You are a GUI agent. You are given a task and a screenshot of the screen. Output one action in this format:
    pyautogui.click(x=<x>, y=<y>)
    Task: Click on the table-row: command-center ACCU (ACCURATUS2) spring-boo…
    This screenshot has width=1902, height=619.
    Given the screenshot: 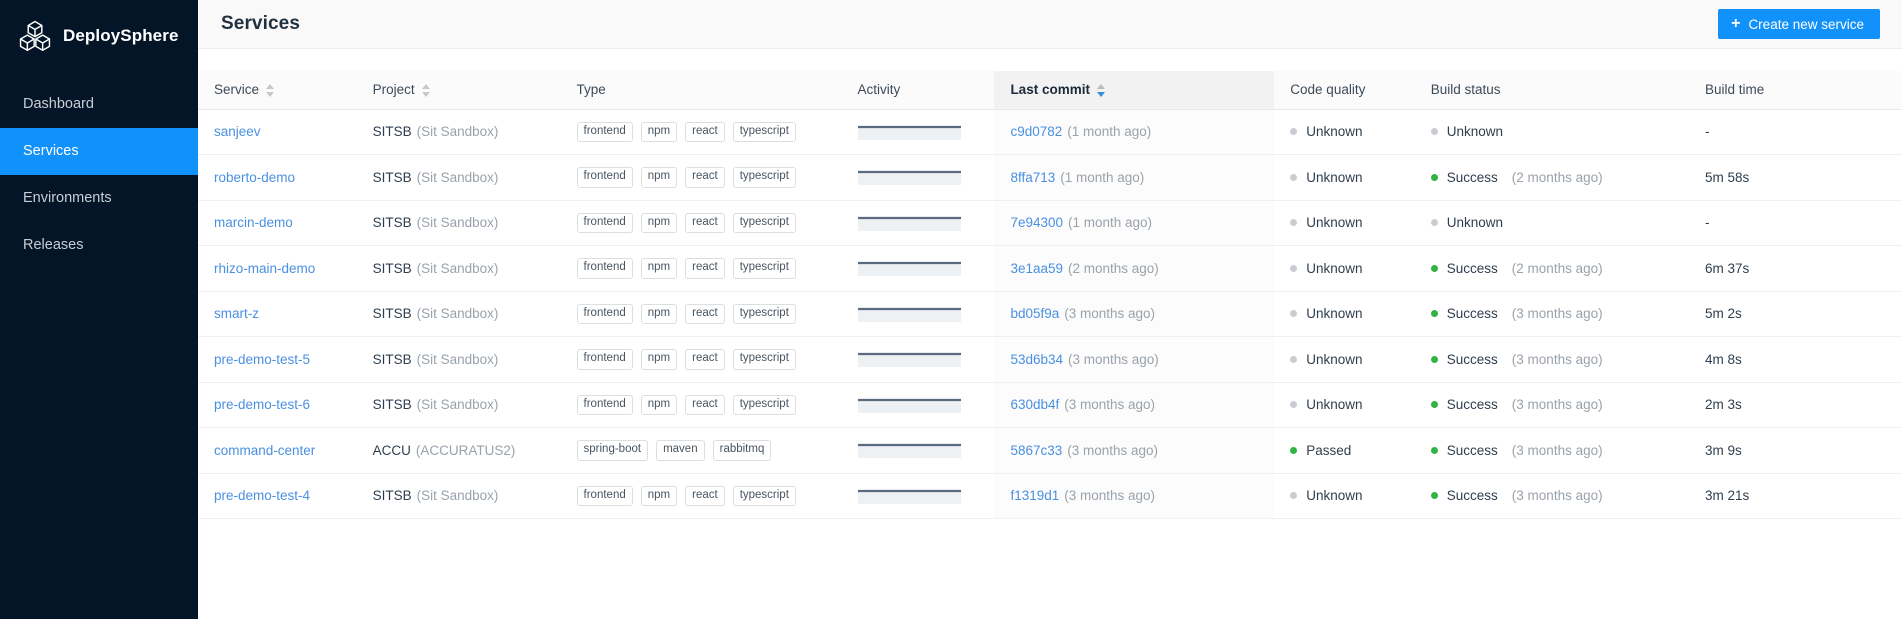 What is the action you would take?
    pyautogui.click(x=1050, y=450)
    